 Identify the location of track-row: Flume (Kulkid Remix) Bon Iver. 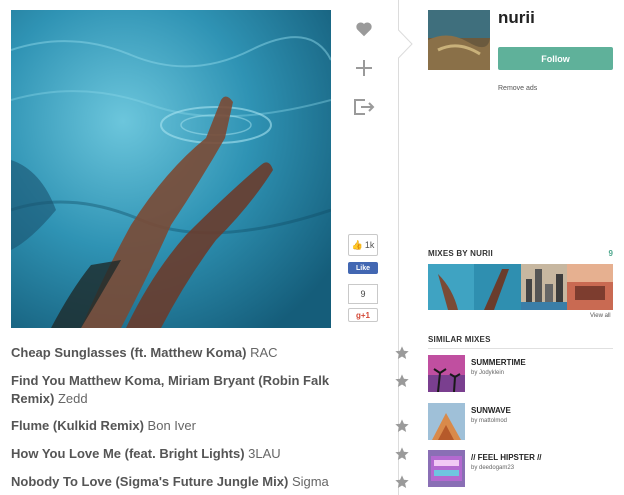
(210, 426).